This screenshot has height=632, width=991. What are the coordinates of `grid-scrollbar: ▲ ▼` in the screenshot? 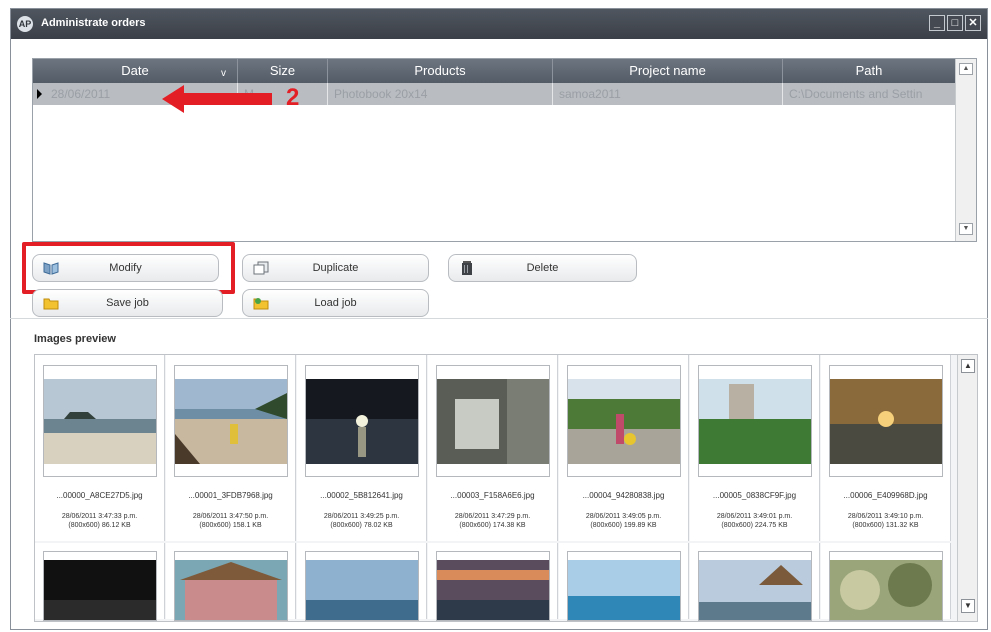 It's located at (965, 150).